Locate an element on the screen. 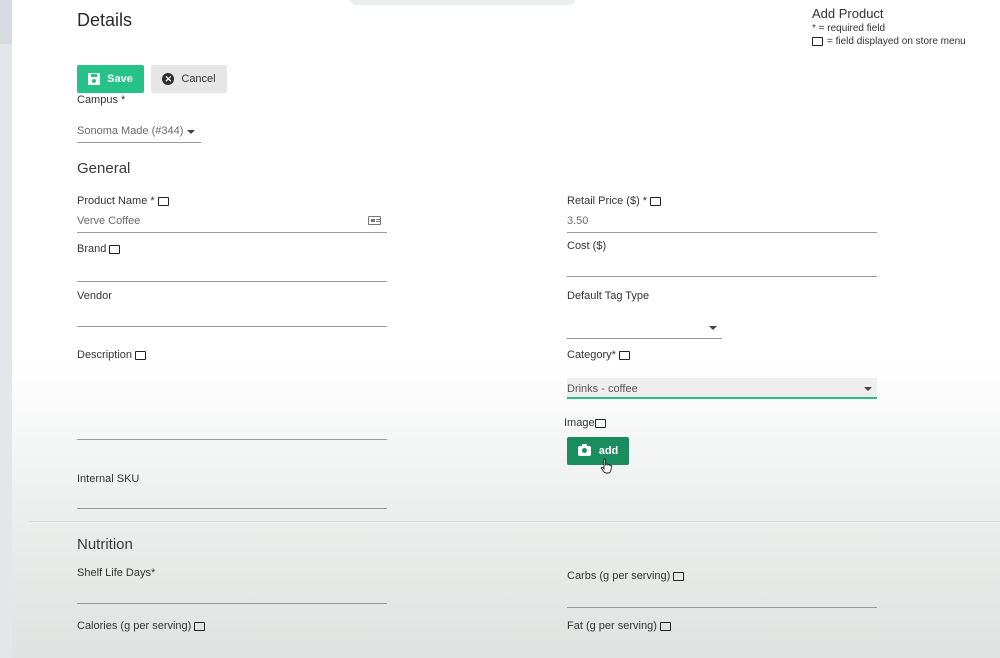  add-image-label: add is located at coordinates (608, 451).